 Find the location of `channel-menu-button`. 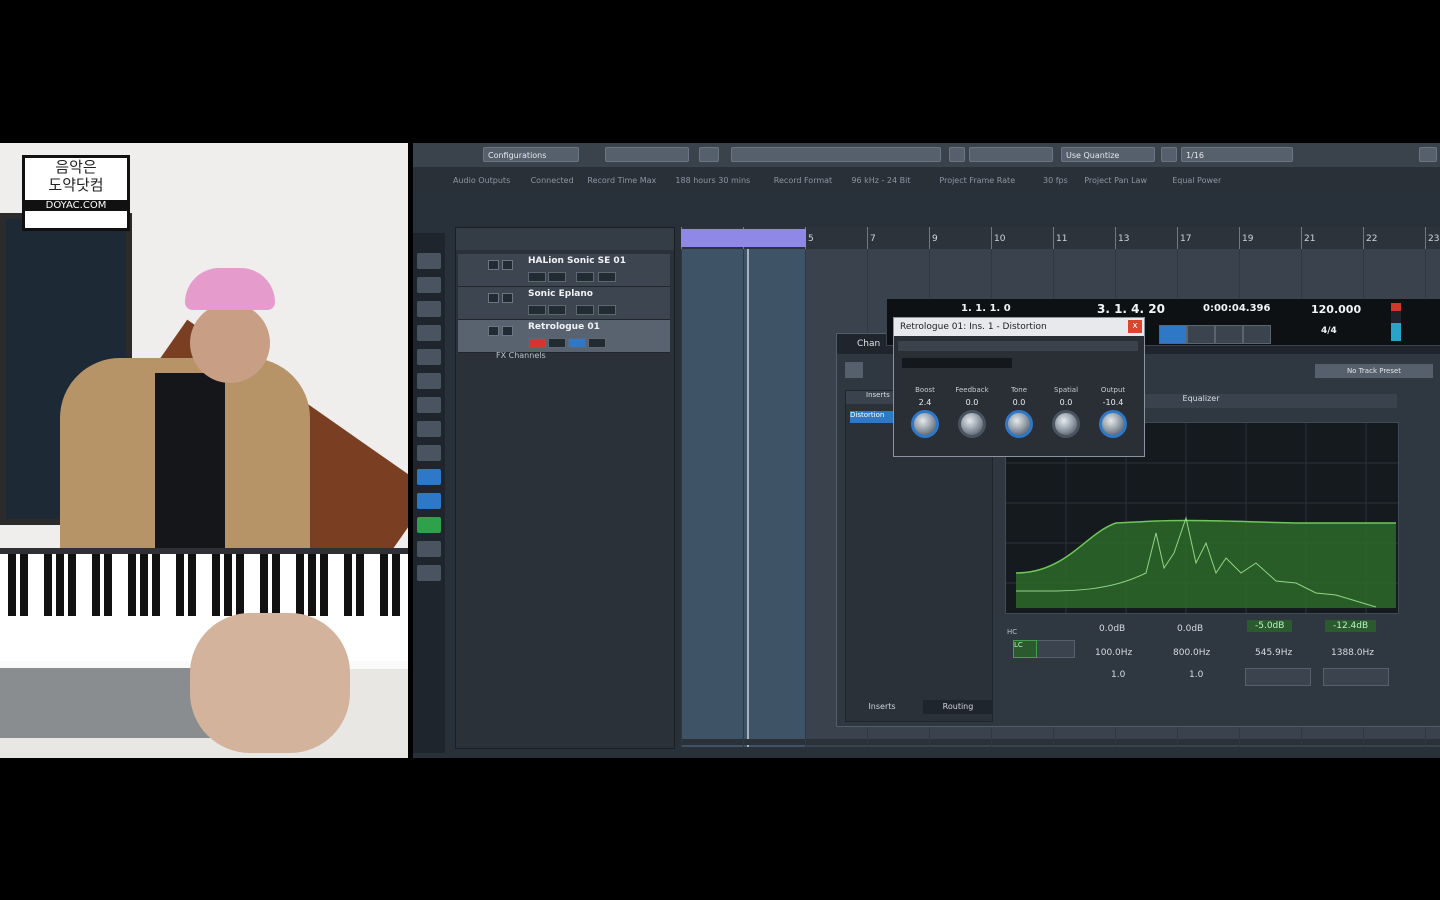

channel-menu-button is located at coordinates (854, 370).